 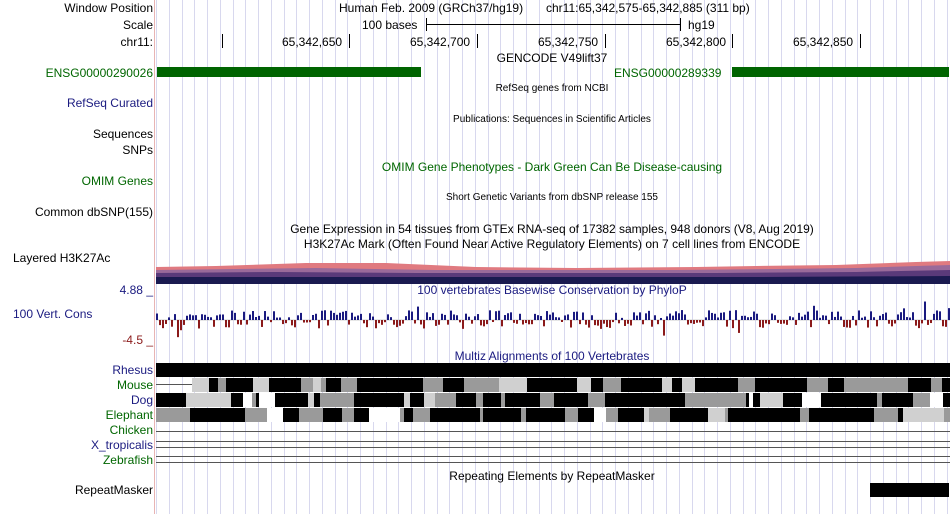 What do you see at coordinates (137, 25) in the screenshot?
I see `scale-label: Scale` at bounding box center [137, 25].